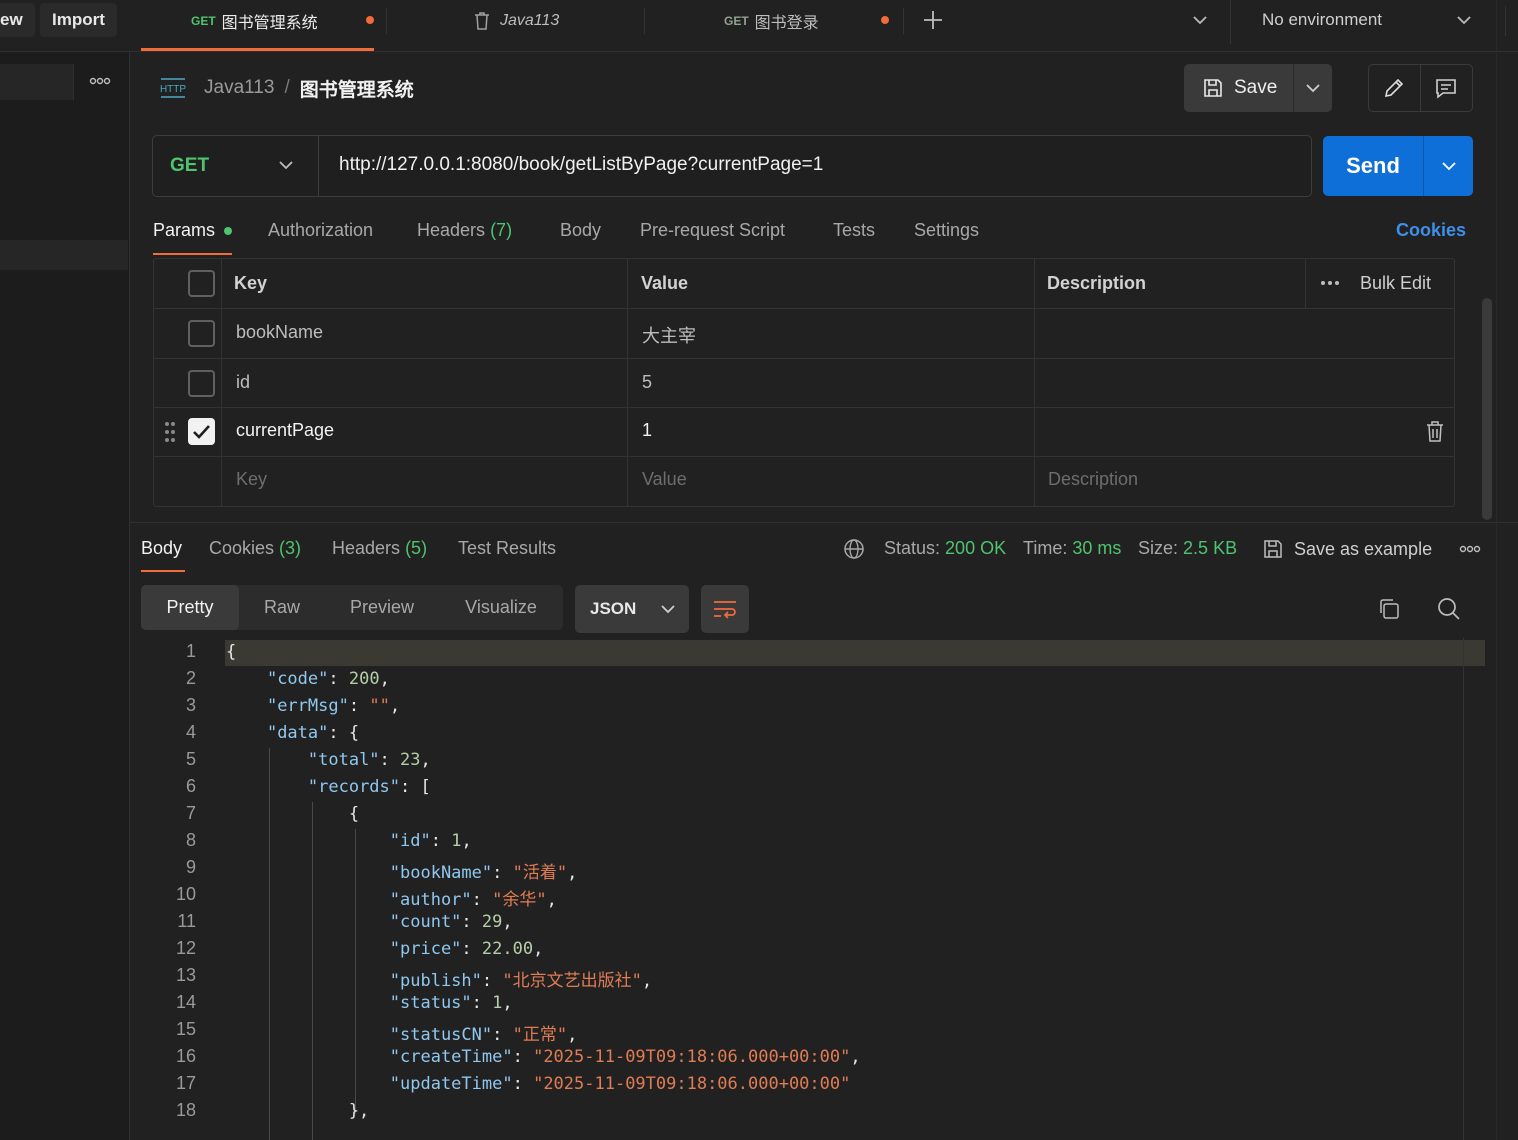 This screenshot has height=1140, width=1518. Describe the element at coordinates (725, 609) in the screenshot. I see `wrap-lines-icon` at that location.